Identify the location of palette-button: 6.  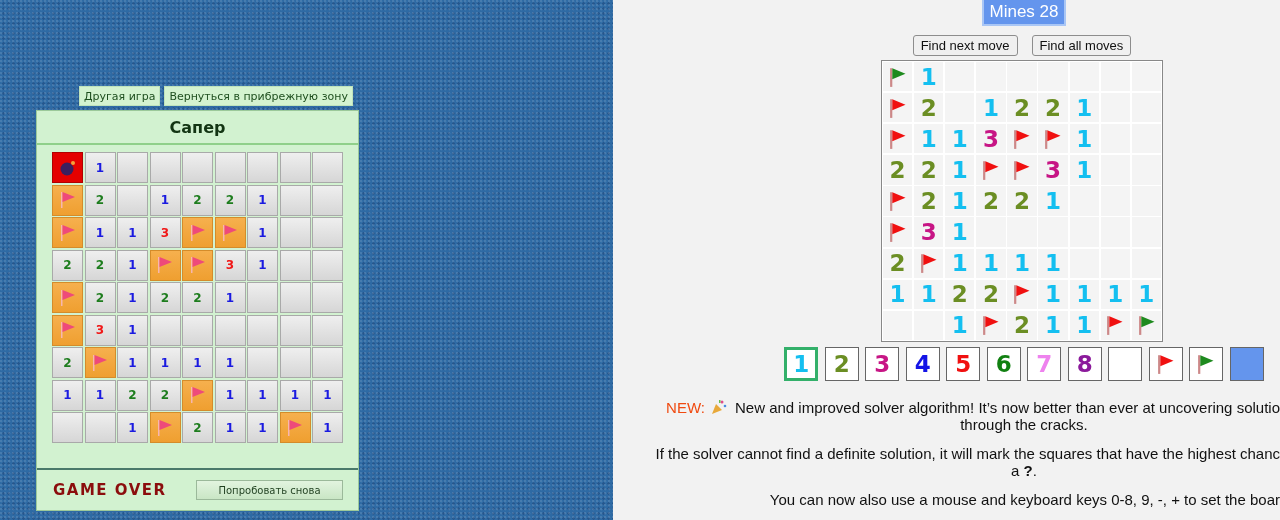
(1003, 364).